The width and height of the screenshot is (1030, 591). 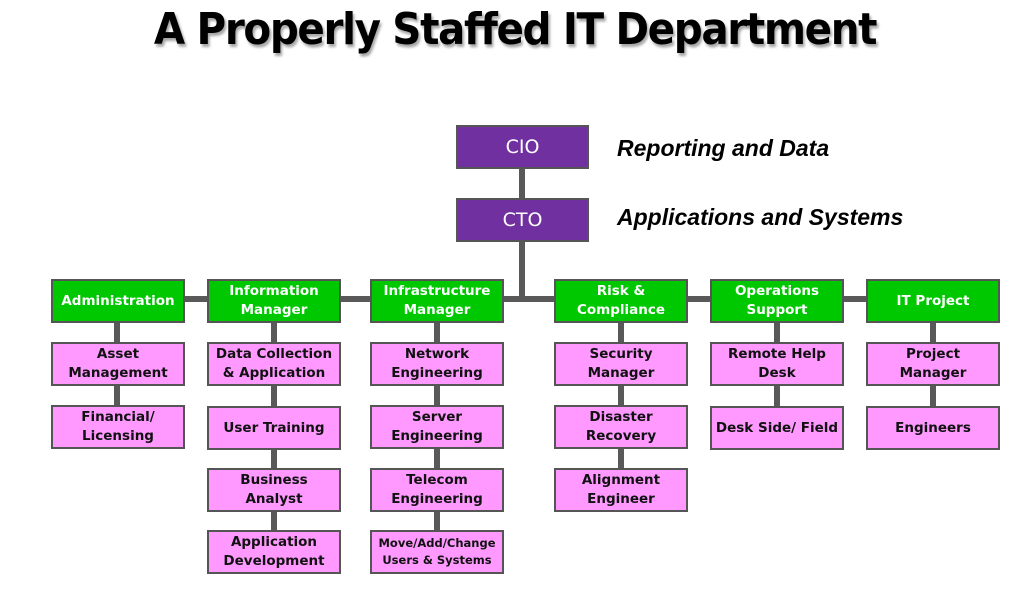 I want to click on role-move-add-change: Move/Add/Change Users & Systems, so click(x=437, y=552).